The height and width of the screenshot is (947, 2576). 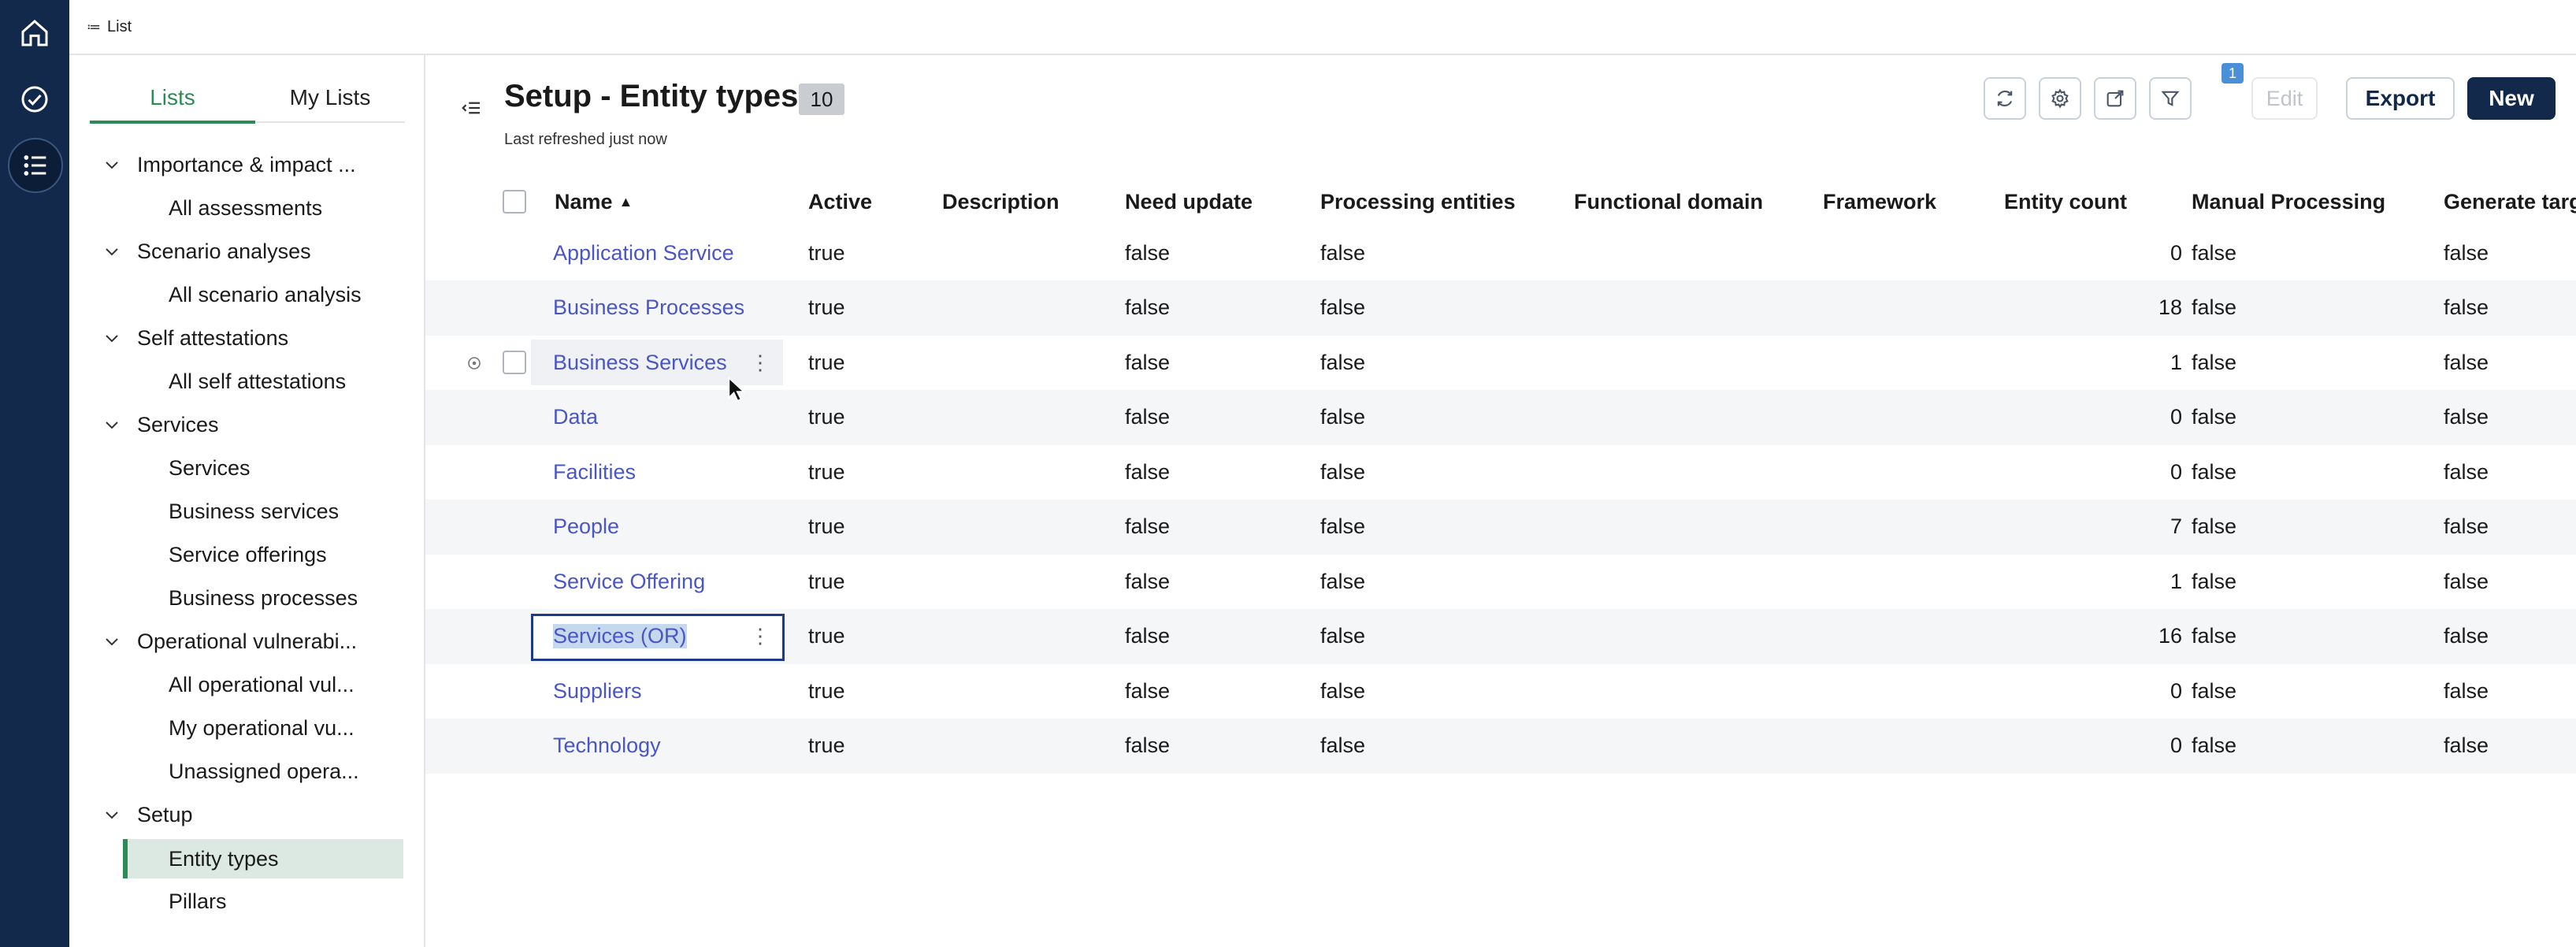 I want to click on column-header-description: Description, so click(x=1001, y=201).